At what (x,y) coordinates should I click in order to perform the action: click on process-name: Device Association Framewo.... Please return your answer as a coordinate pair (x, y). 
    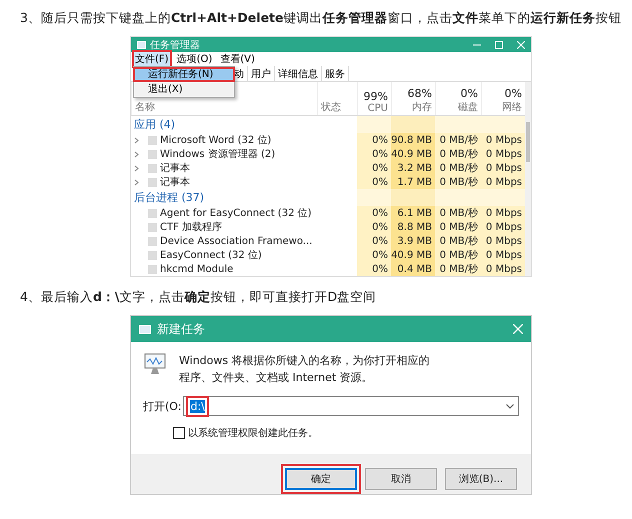
    Looking at the image, I should click on (236, 241).